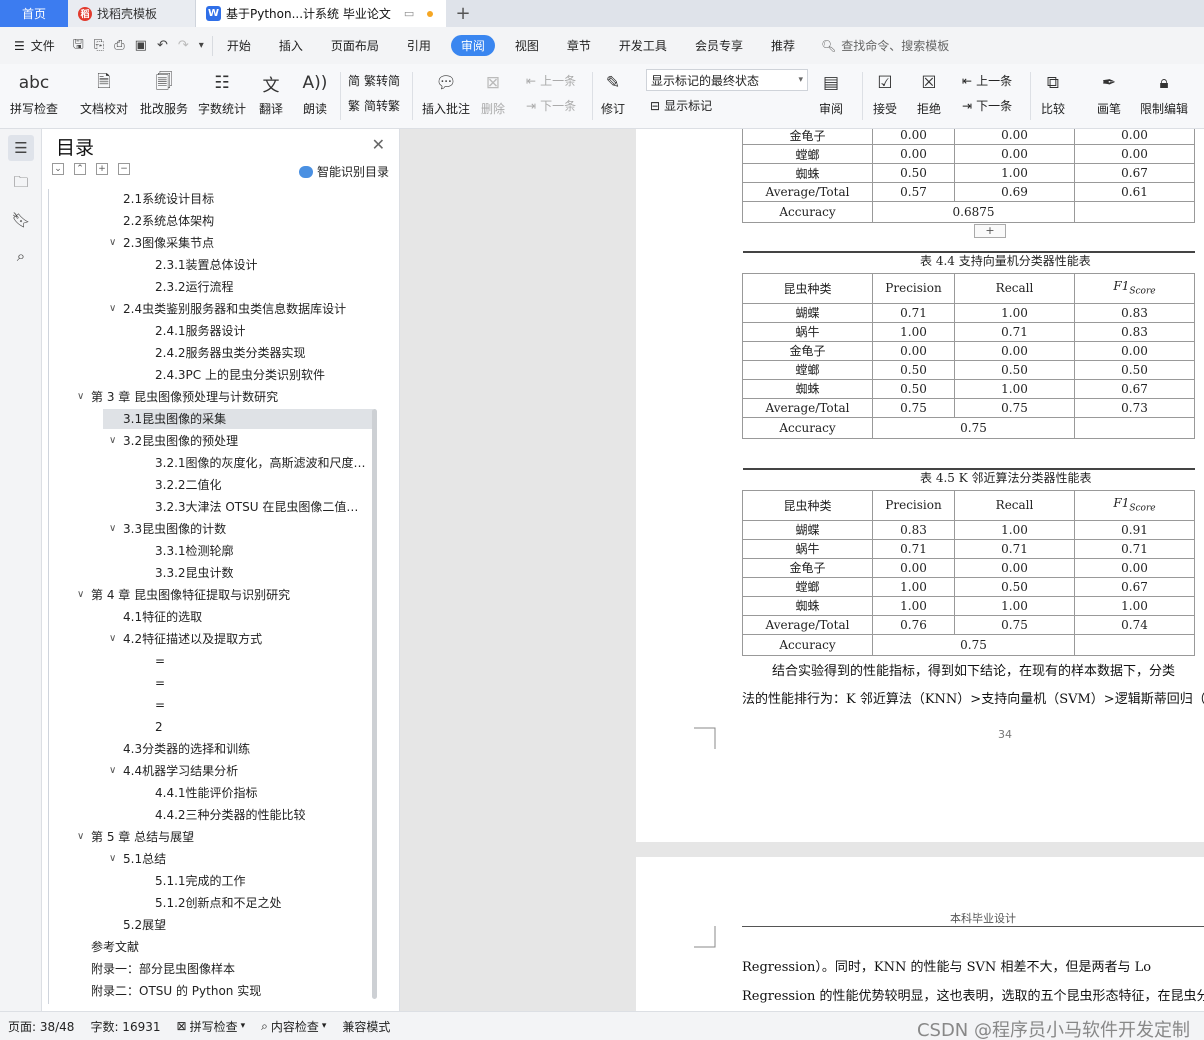 This screenshot has width=1204, height=1040. Describe the element at coordinates (142, 837) in the screenshot. I see `toc-item: 第 5 章 总结与展望` at that location.